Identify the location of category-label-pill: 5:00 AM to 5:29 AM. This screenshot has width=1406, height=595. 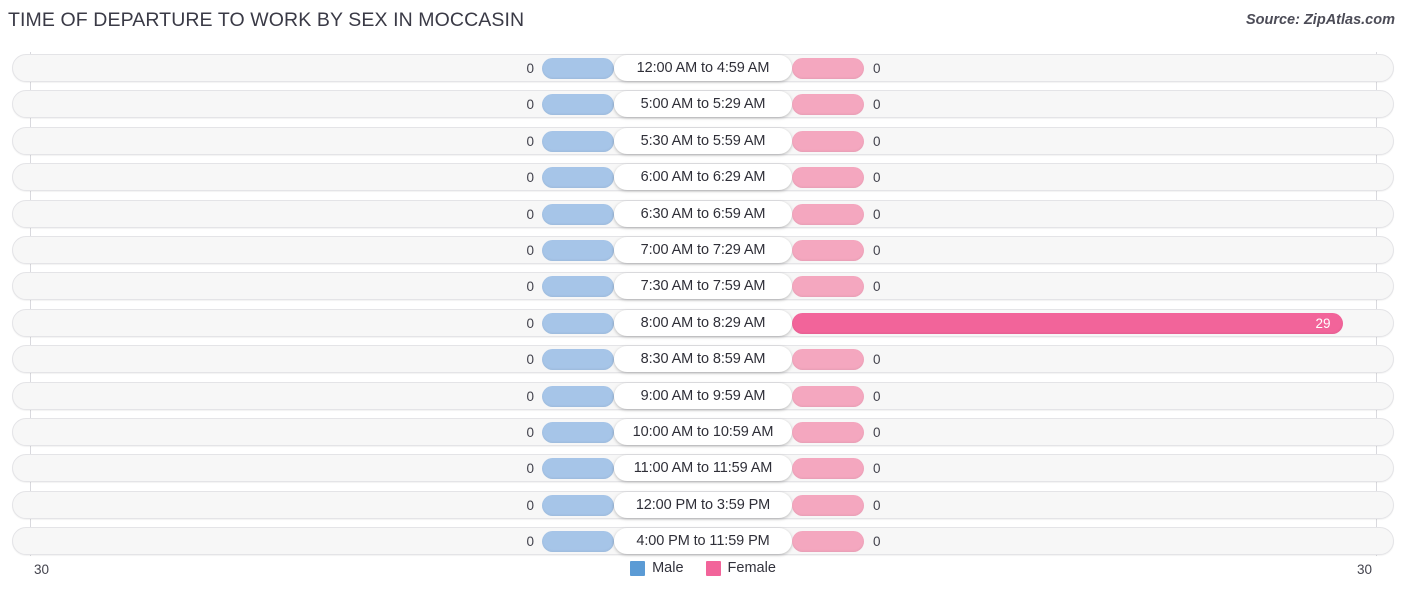
(703, 104).